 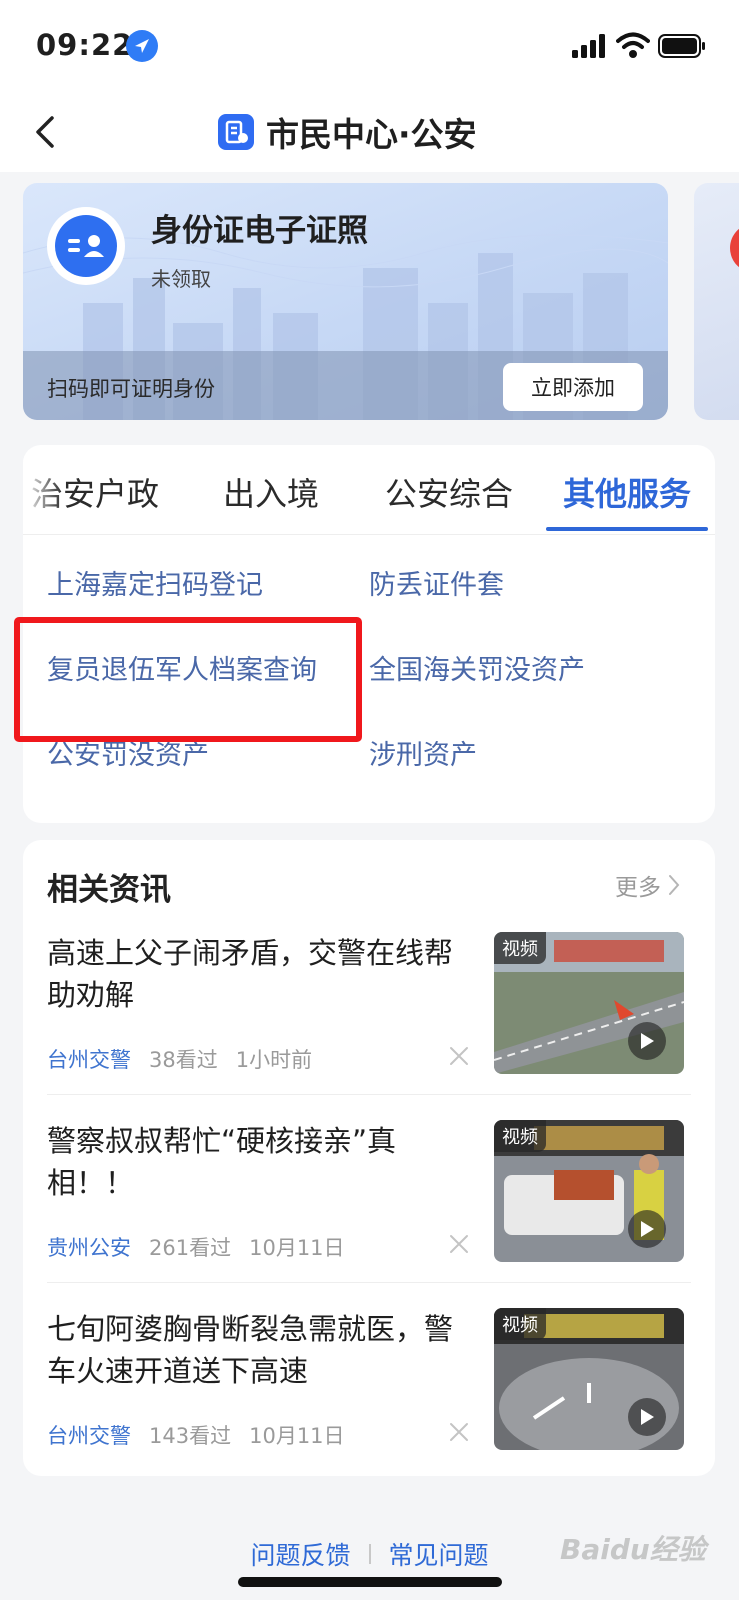 What do you see at coordinates (588, 46) in the screenshot?
I see `cellular-signal-icon` at bounding box center [588, 46].